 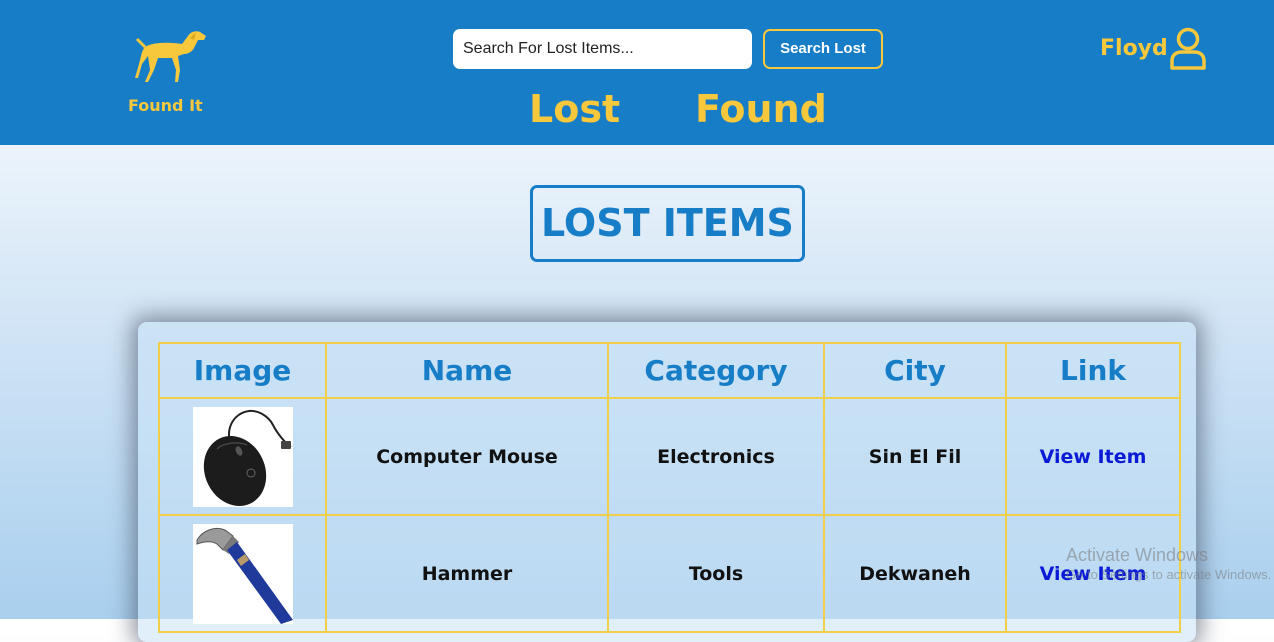 I want to click on item-city: Sin El Fil, so click(x=915, y=456).